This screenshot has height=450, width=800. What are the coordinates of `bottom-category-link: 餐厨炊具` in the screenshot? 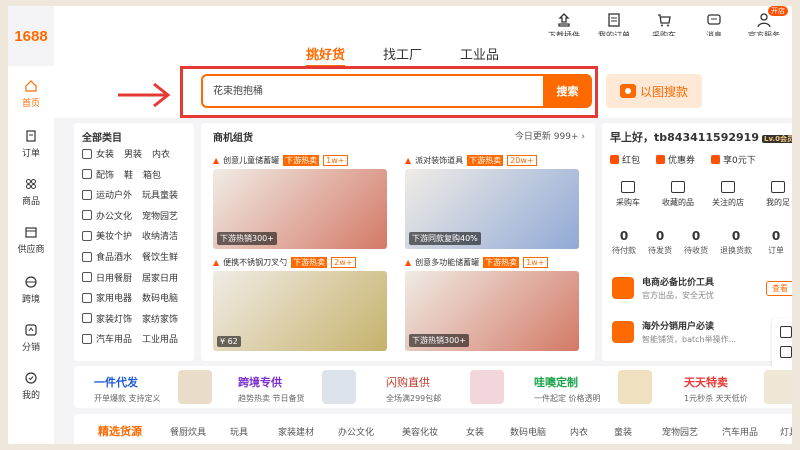 It's located at (188, 431).